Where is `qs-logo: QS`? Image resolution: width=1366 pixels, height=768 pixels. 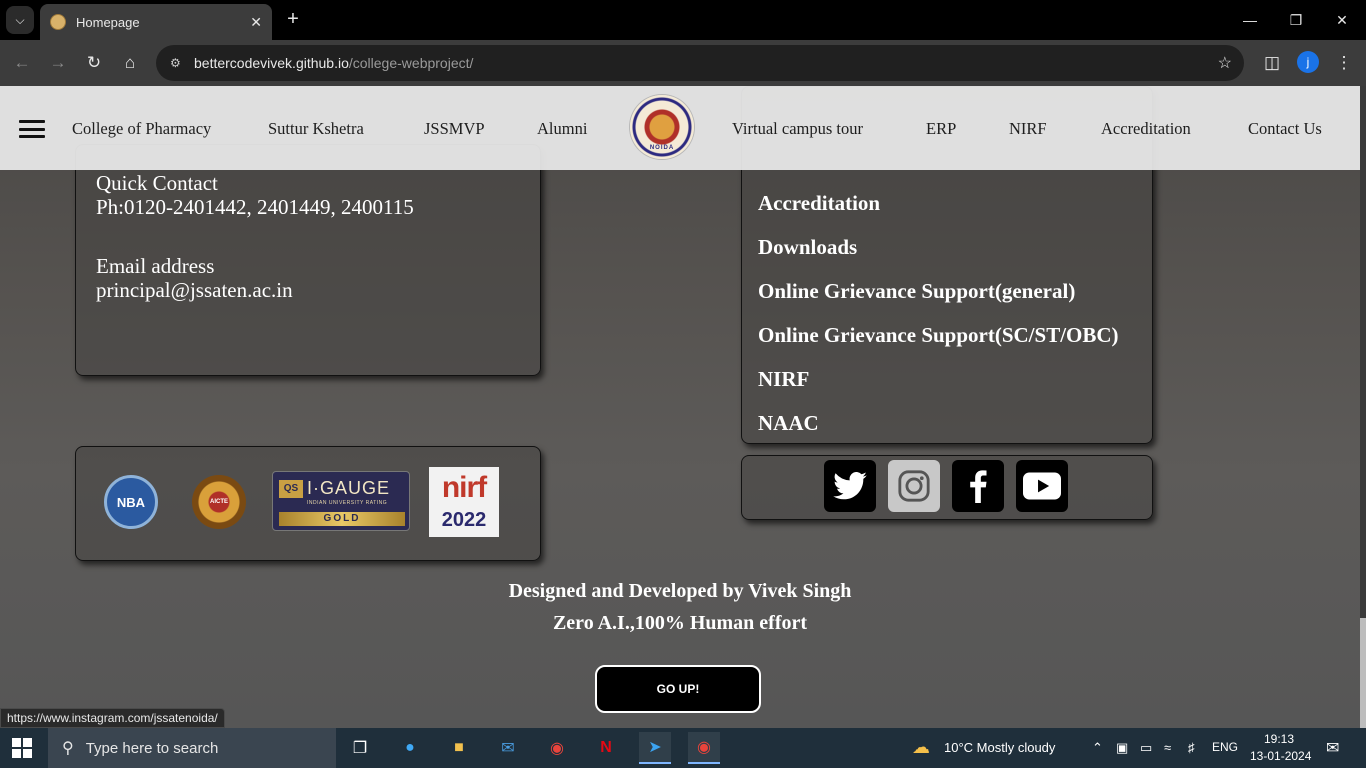
qs-logo: QS is located at coordinates (291, 489).